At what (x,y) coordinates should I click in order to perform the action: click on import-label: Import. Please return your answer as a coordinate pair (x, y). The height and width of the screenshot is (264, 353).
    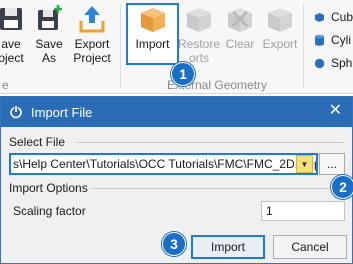
    Looking at the image, I should click on (152, 44).